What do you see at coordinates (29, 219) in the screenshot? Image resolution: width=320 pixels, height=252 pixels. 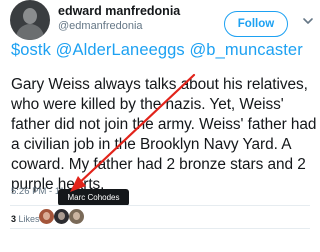 I see `likes-label: Likes` at bounding box center [29, 219].